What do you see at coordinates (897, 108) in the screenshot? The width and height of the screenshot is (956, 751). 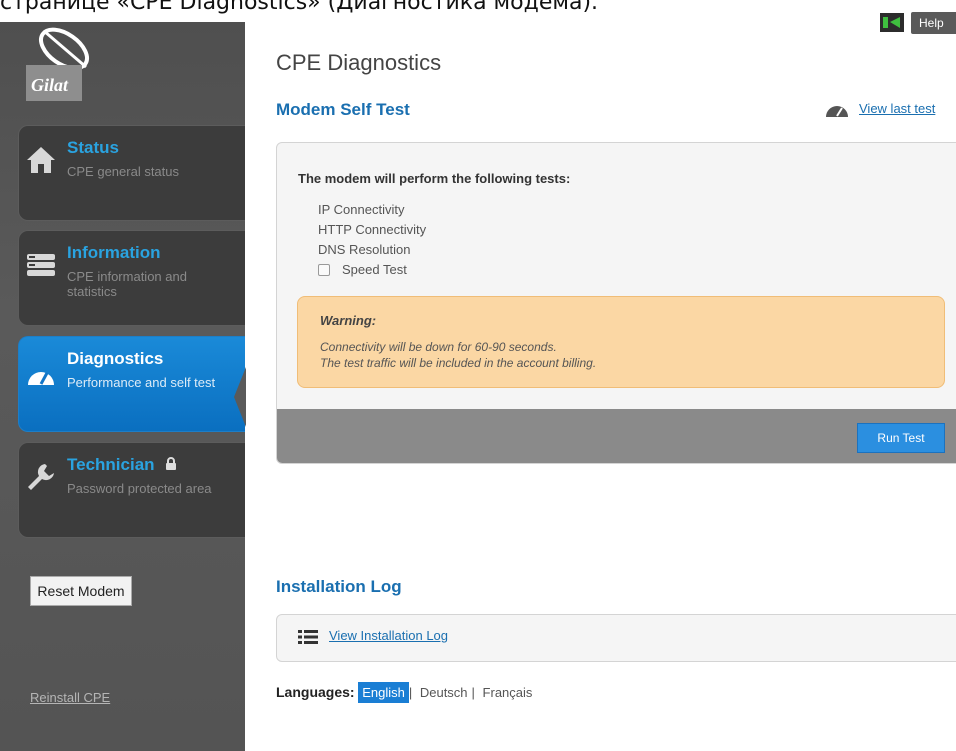 I see `view-last-test-label: View last test` at bounding box center [897, 108].